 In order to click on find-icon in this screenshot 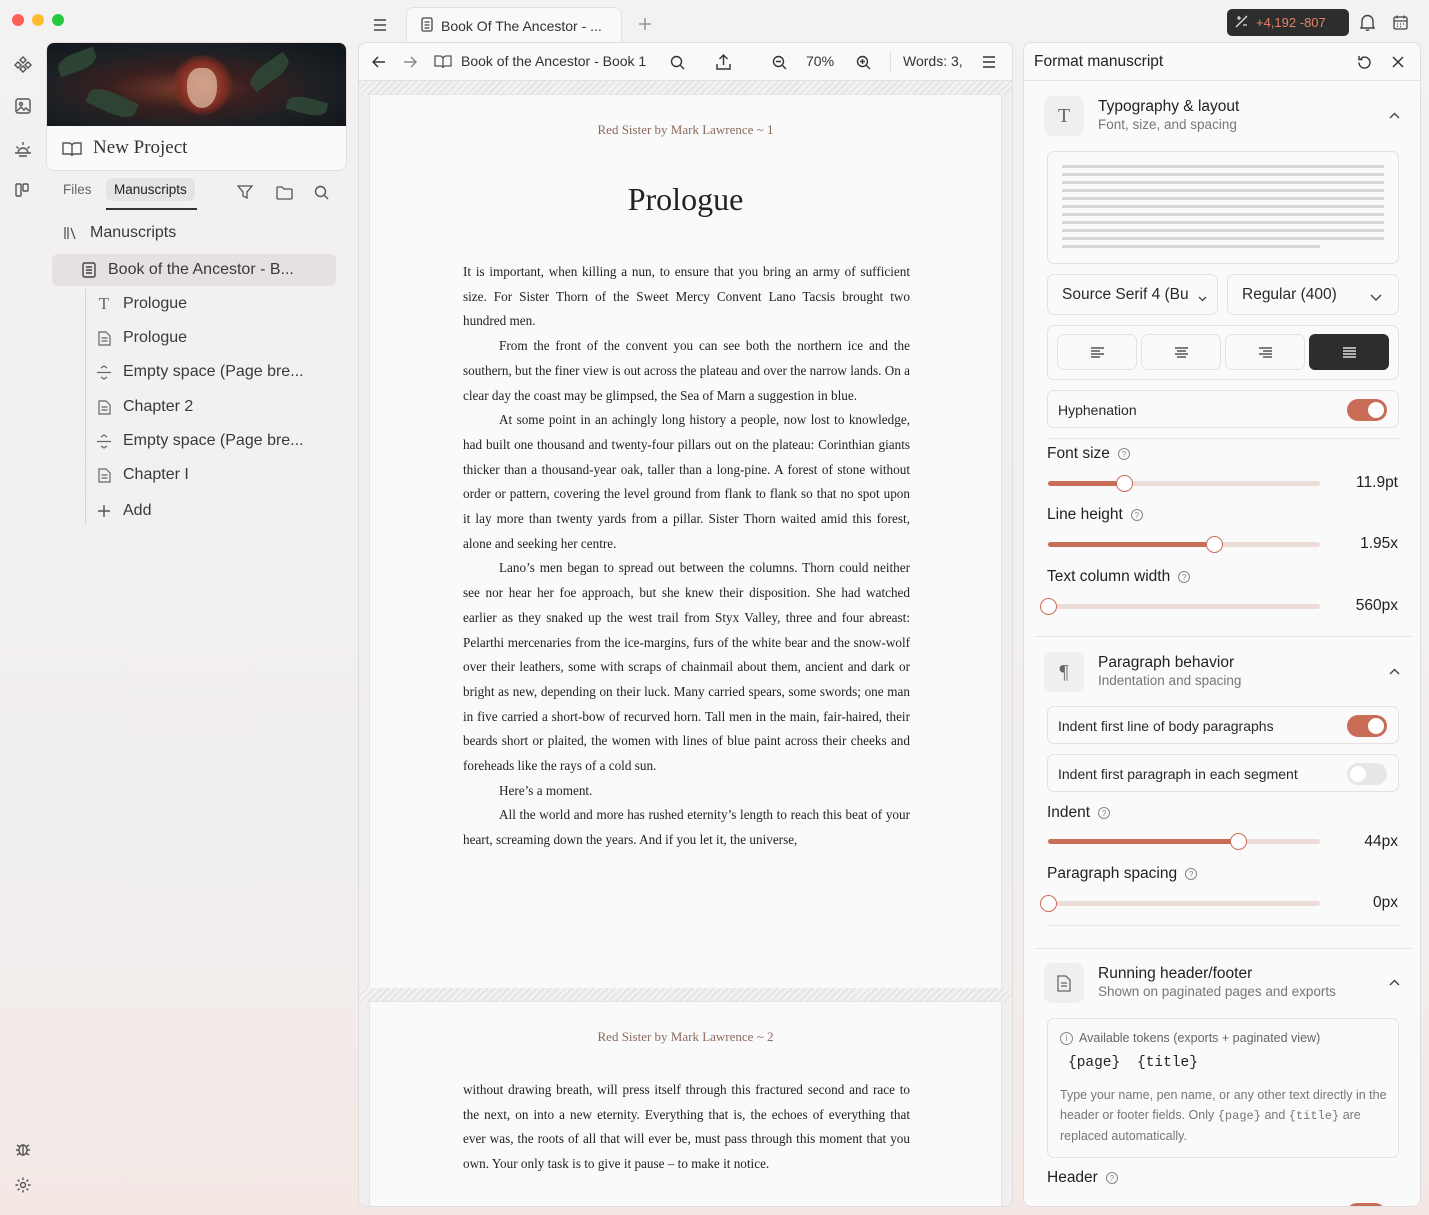, I will do `click(677, 62)`.